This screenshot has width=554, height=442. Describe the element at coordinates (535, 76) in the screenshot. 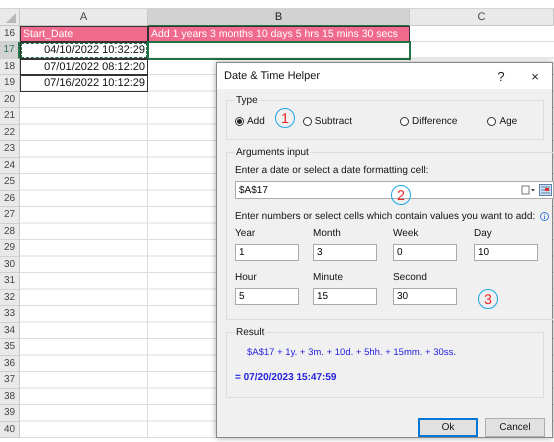

I see `close-button: ×` at that location.